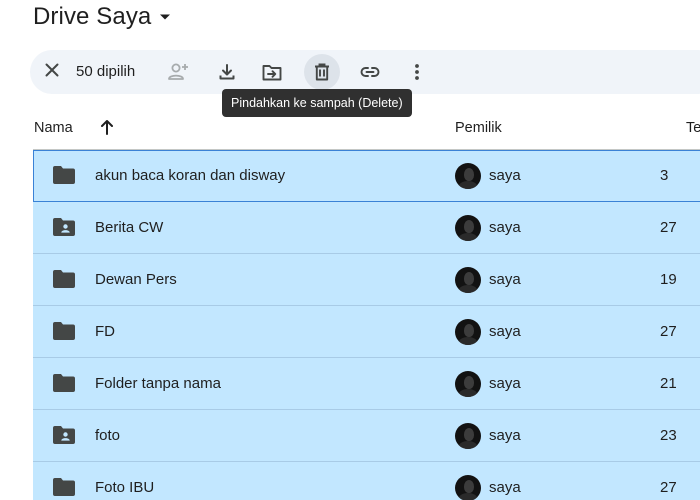  I want to click on move-button, so click(272, 72).